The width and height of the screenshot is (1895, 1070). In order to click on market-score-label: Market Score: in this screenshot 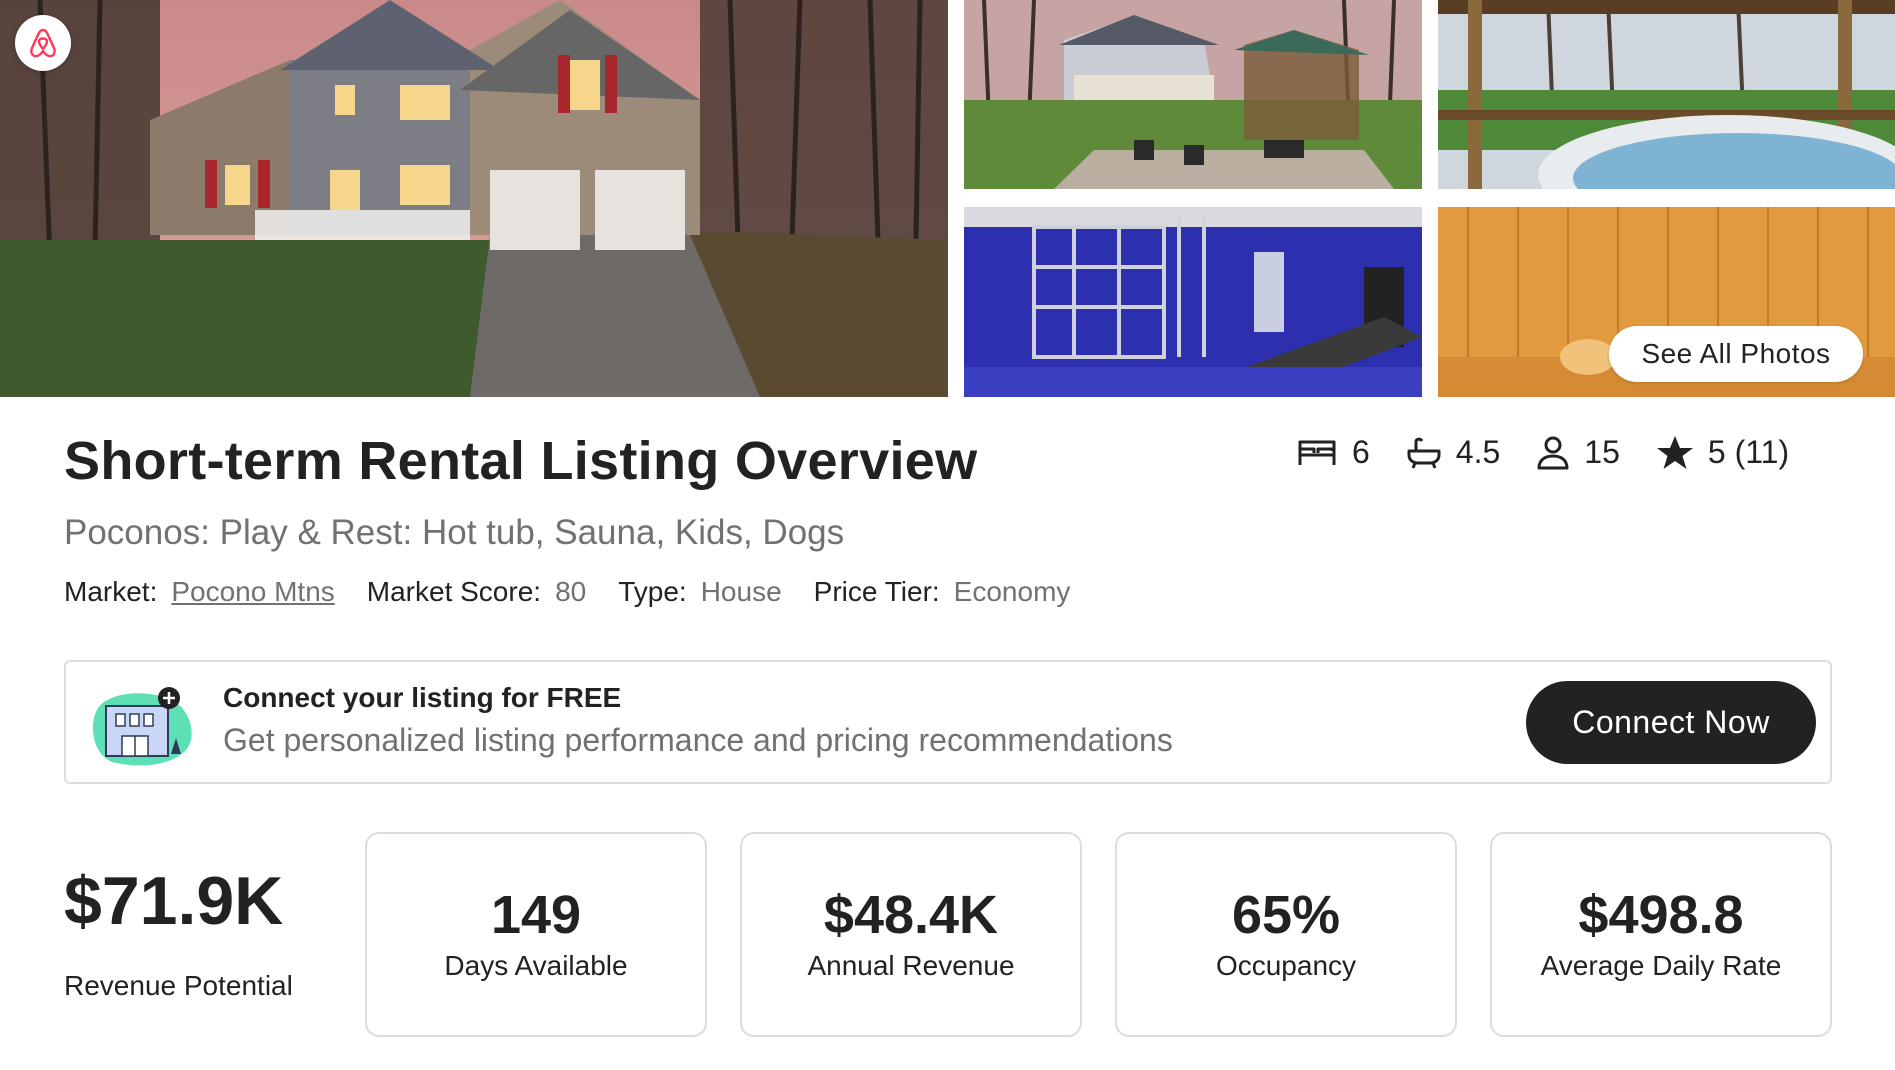, I will do `click(454, 591)`.